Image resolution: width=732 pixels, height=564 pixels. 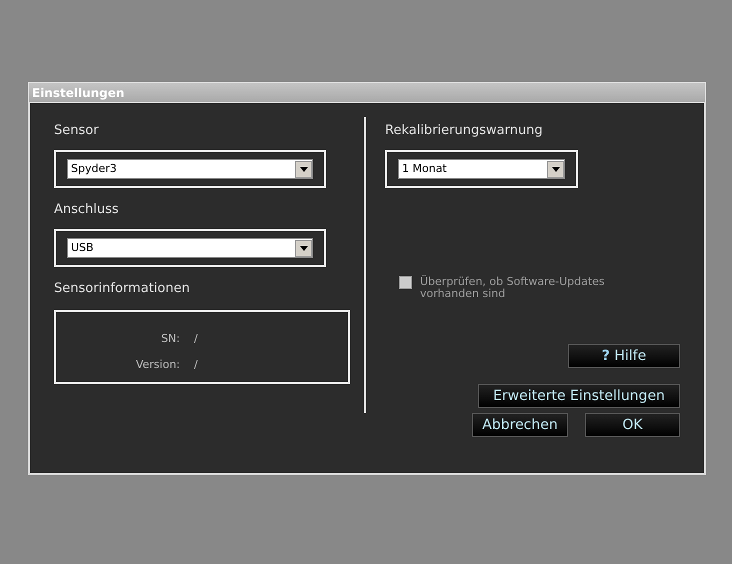 I want to click on section-label: Sensorinformationen, so click(x=122, y=289).